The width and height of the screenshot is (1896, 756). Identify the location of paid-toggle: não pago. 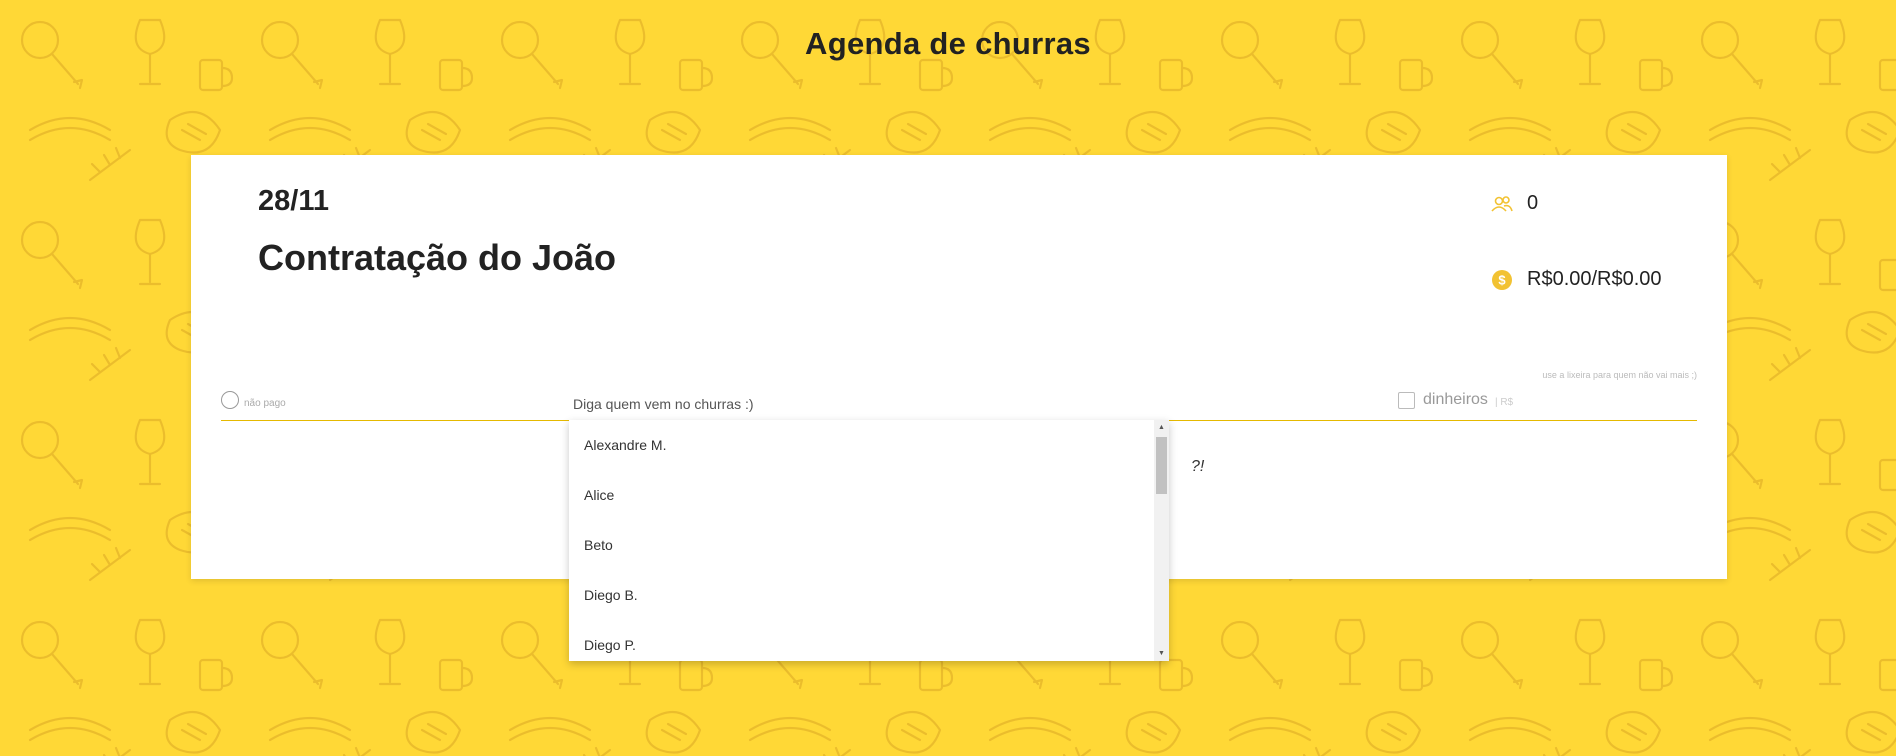
(253, 400).